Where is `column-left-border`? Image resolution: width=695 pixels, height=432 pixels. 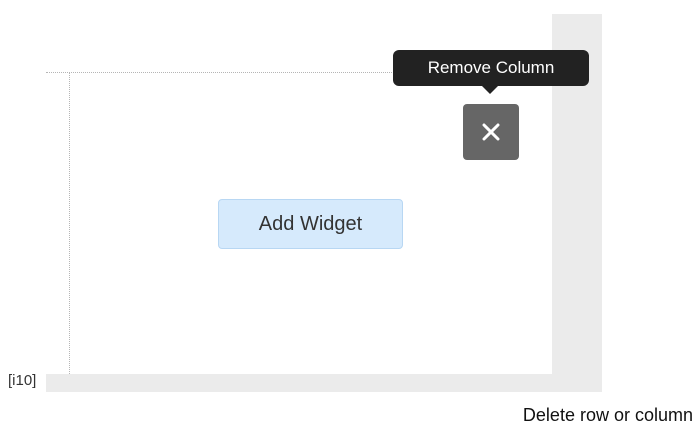
column-left-border is located at coordinates (69, 223).